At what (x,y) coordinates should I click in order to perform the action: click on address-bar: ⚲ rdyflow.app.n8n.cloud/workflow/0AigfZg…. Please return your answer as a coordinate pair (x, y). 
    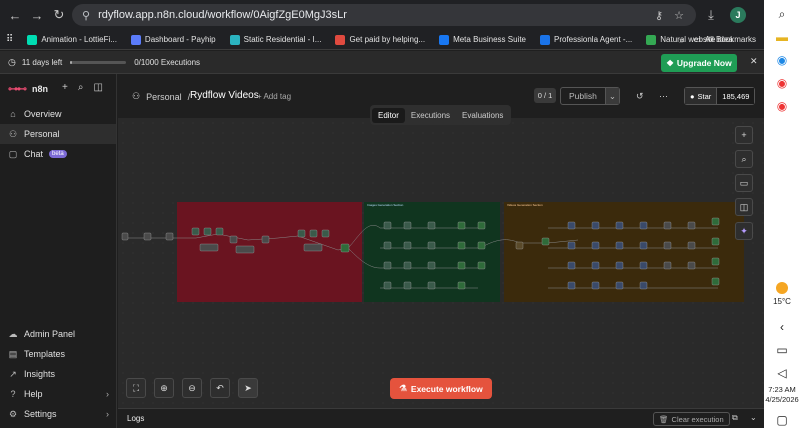
    Looking at the image, I should click on (384, 15).